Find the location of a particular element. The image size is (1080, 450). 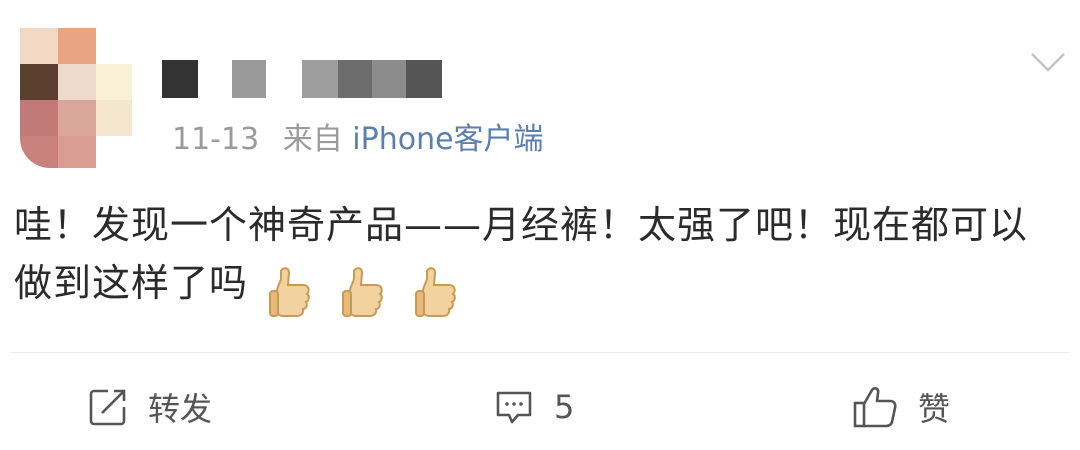

comment-button: 5 is located at coordinates (534, 407).